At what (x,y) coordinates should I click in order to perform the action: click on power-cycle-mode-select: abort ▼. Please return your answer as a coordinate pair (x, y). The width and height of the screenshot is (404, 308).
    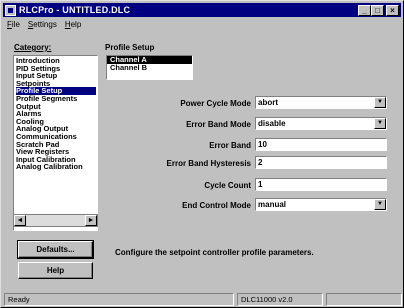
    Looking at the image, I should click on (321, 102).